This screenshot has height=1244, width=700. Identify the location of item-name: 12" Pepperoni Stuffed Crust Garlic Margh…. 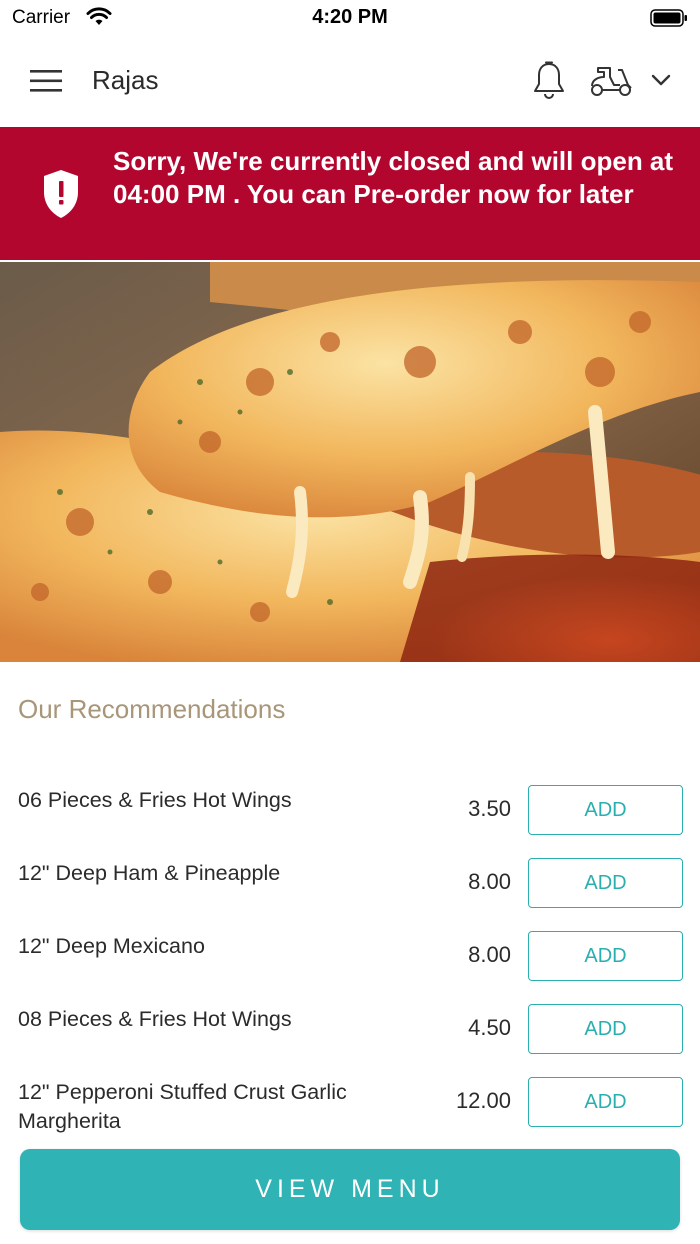
(182, 1106).